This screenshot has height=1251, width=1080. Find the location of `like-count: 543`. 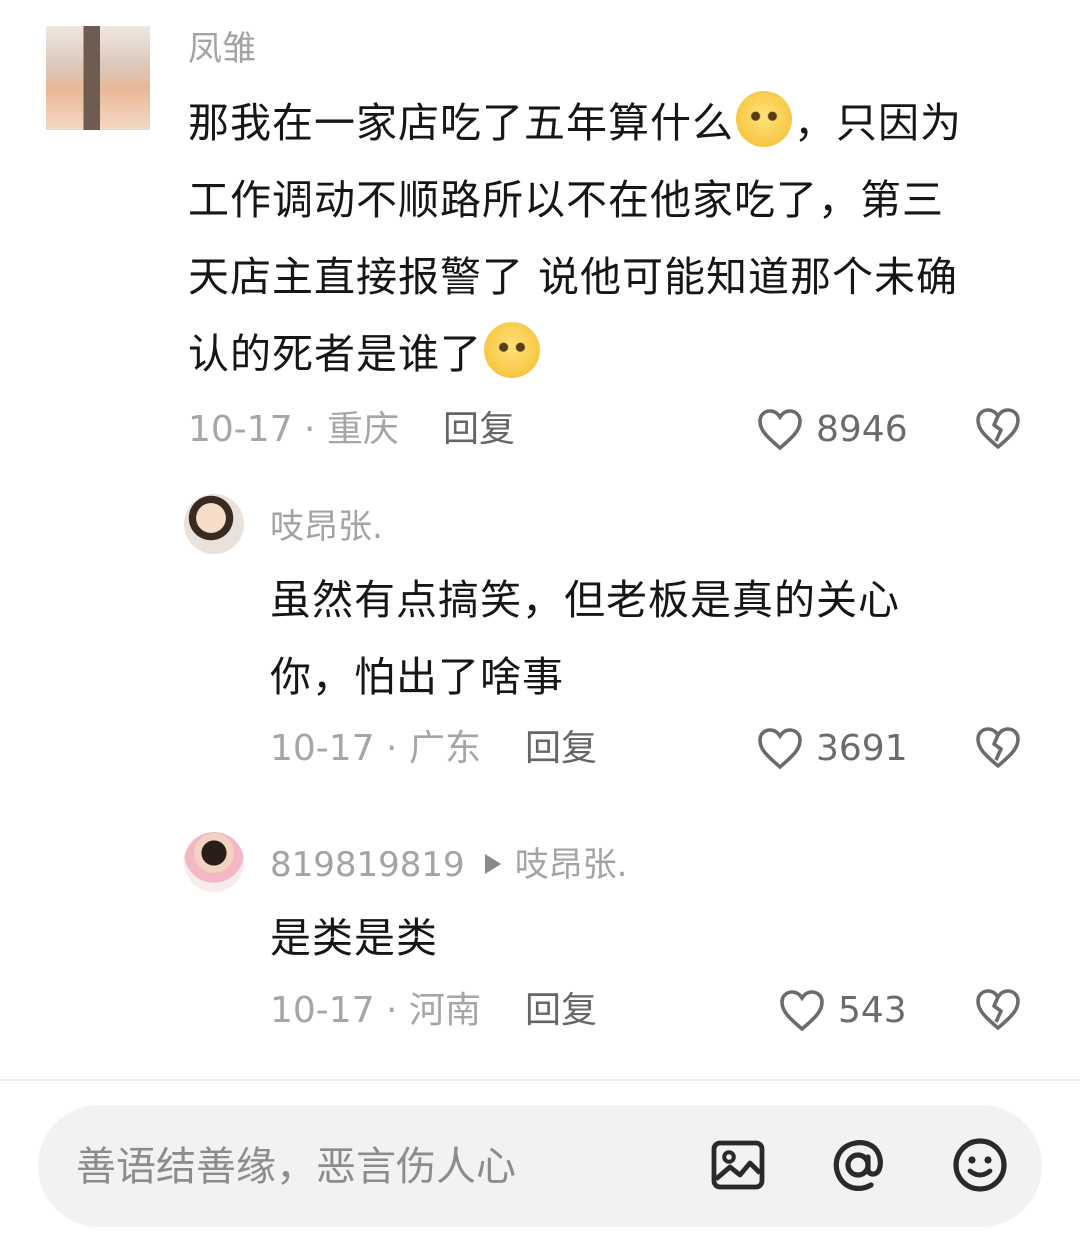

like-count: 543 is located at coordinates (872, 1010).